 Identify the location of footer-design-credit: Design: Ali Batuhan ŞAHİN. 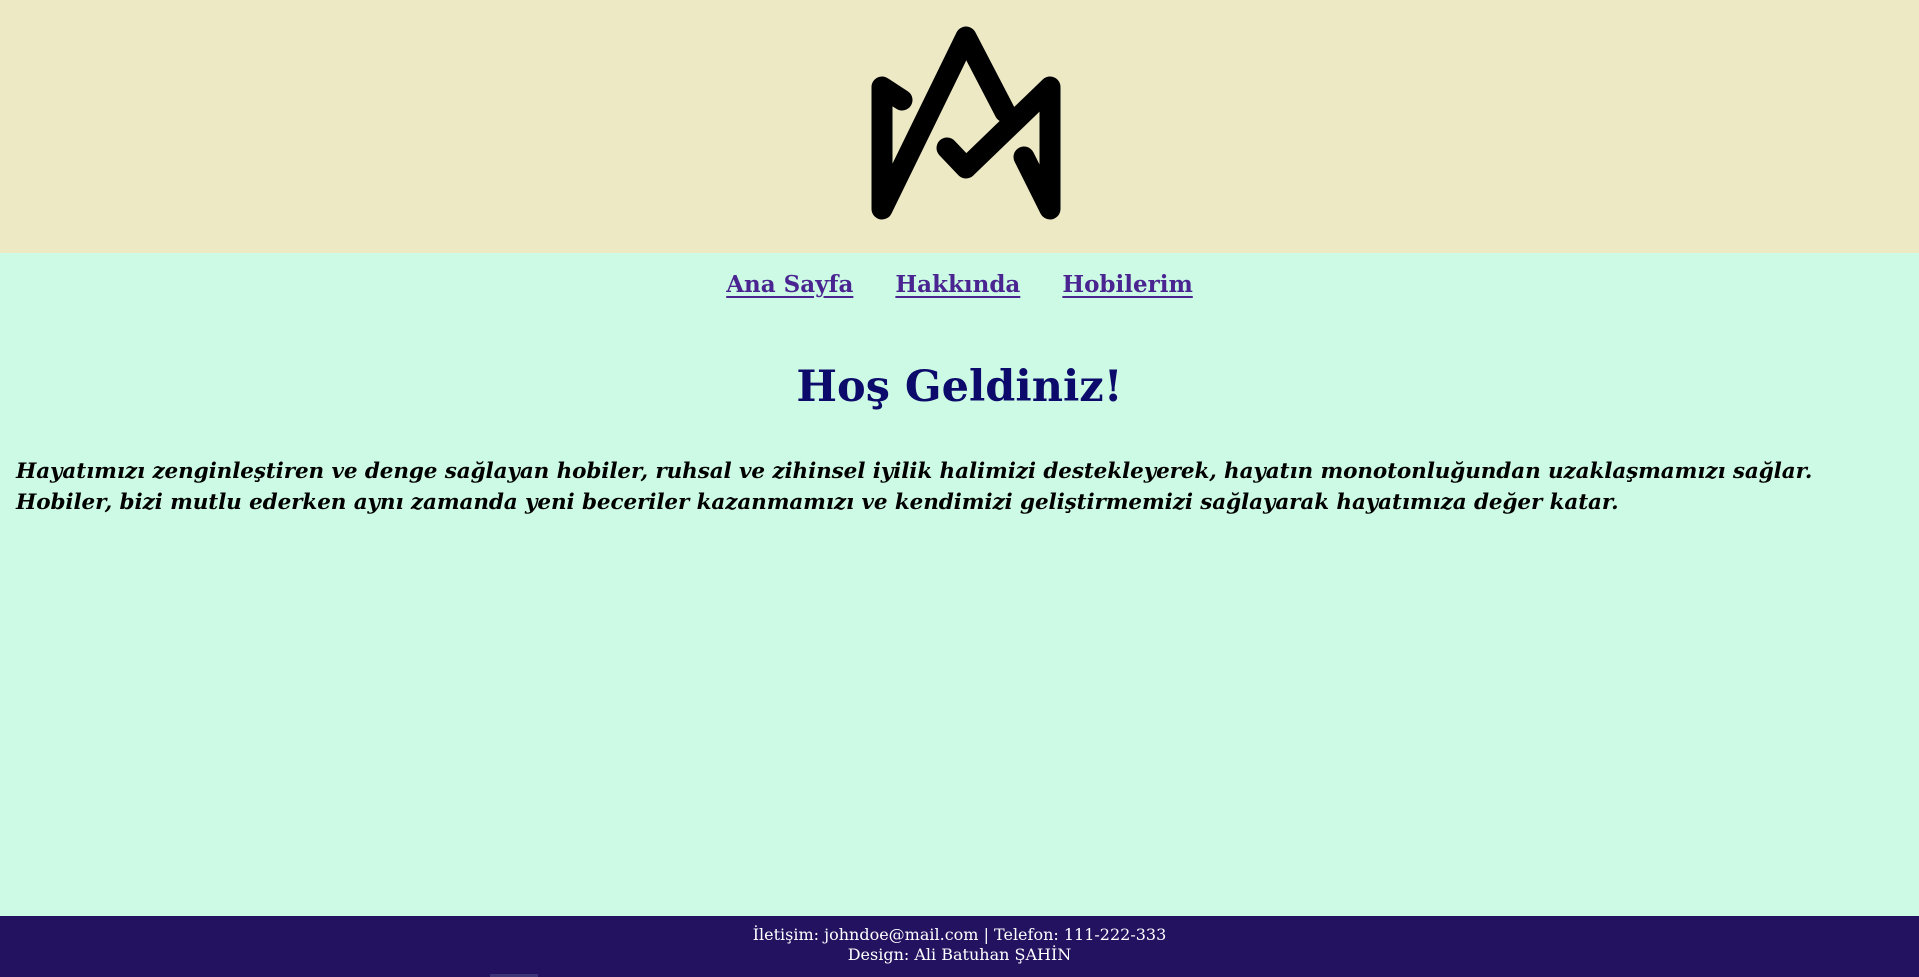
(959, 954).